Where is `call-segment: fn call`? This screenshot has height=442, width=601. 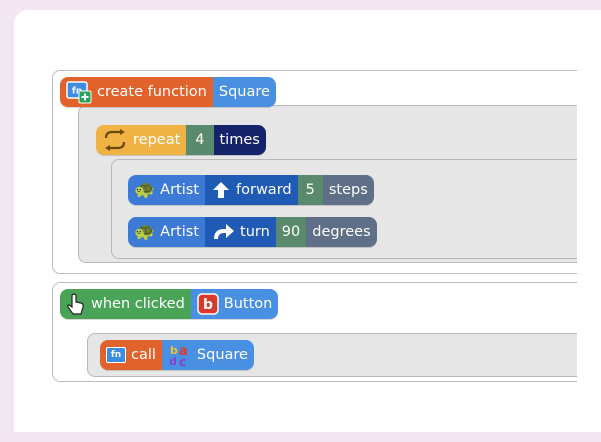
call-segment: fn call is located at coordinates (131, 355).